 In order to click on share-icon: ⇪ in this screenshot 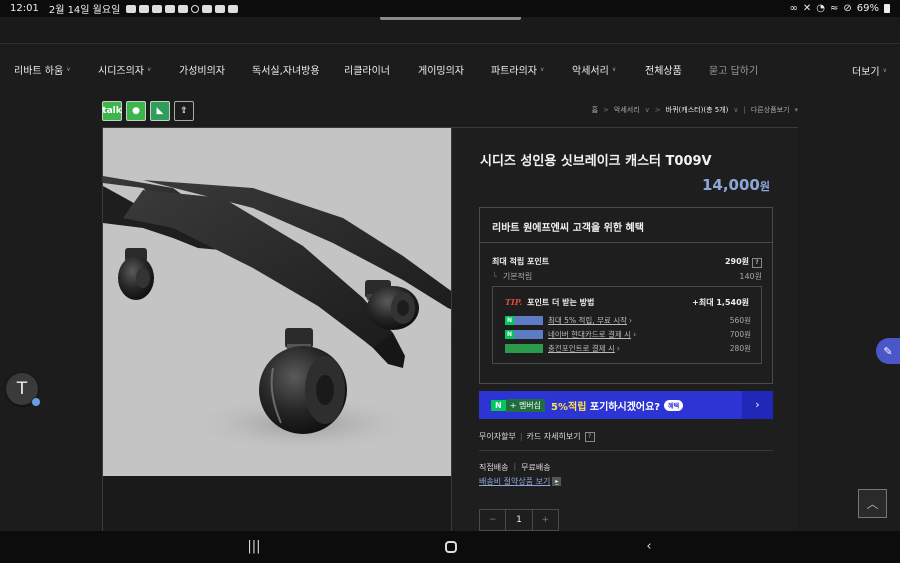, I will do `click(184, 111)`.